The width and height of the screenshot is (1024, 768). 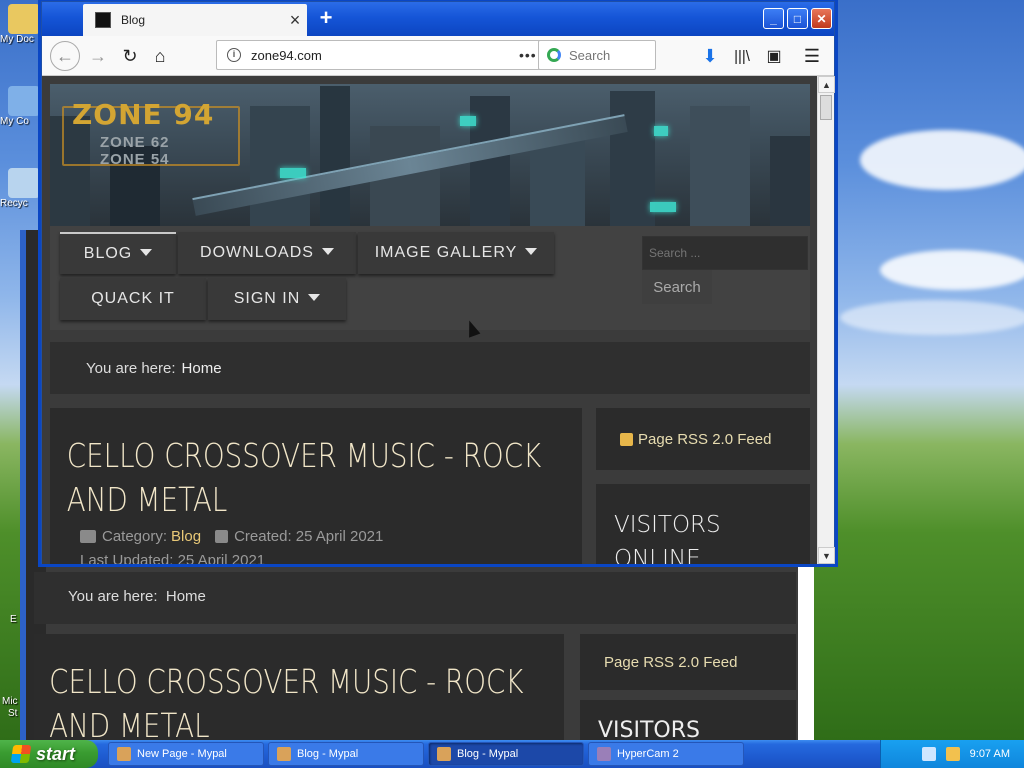 What do you see at coordinates (160, 56) in the screenshot?
I see `home-button: ⌂` at bounding box center [160, 56].